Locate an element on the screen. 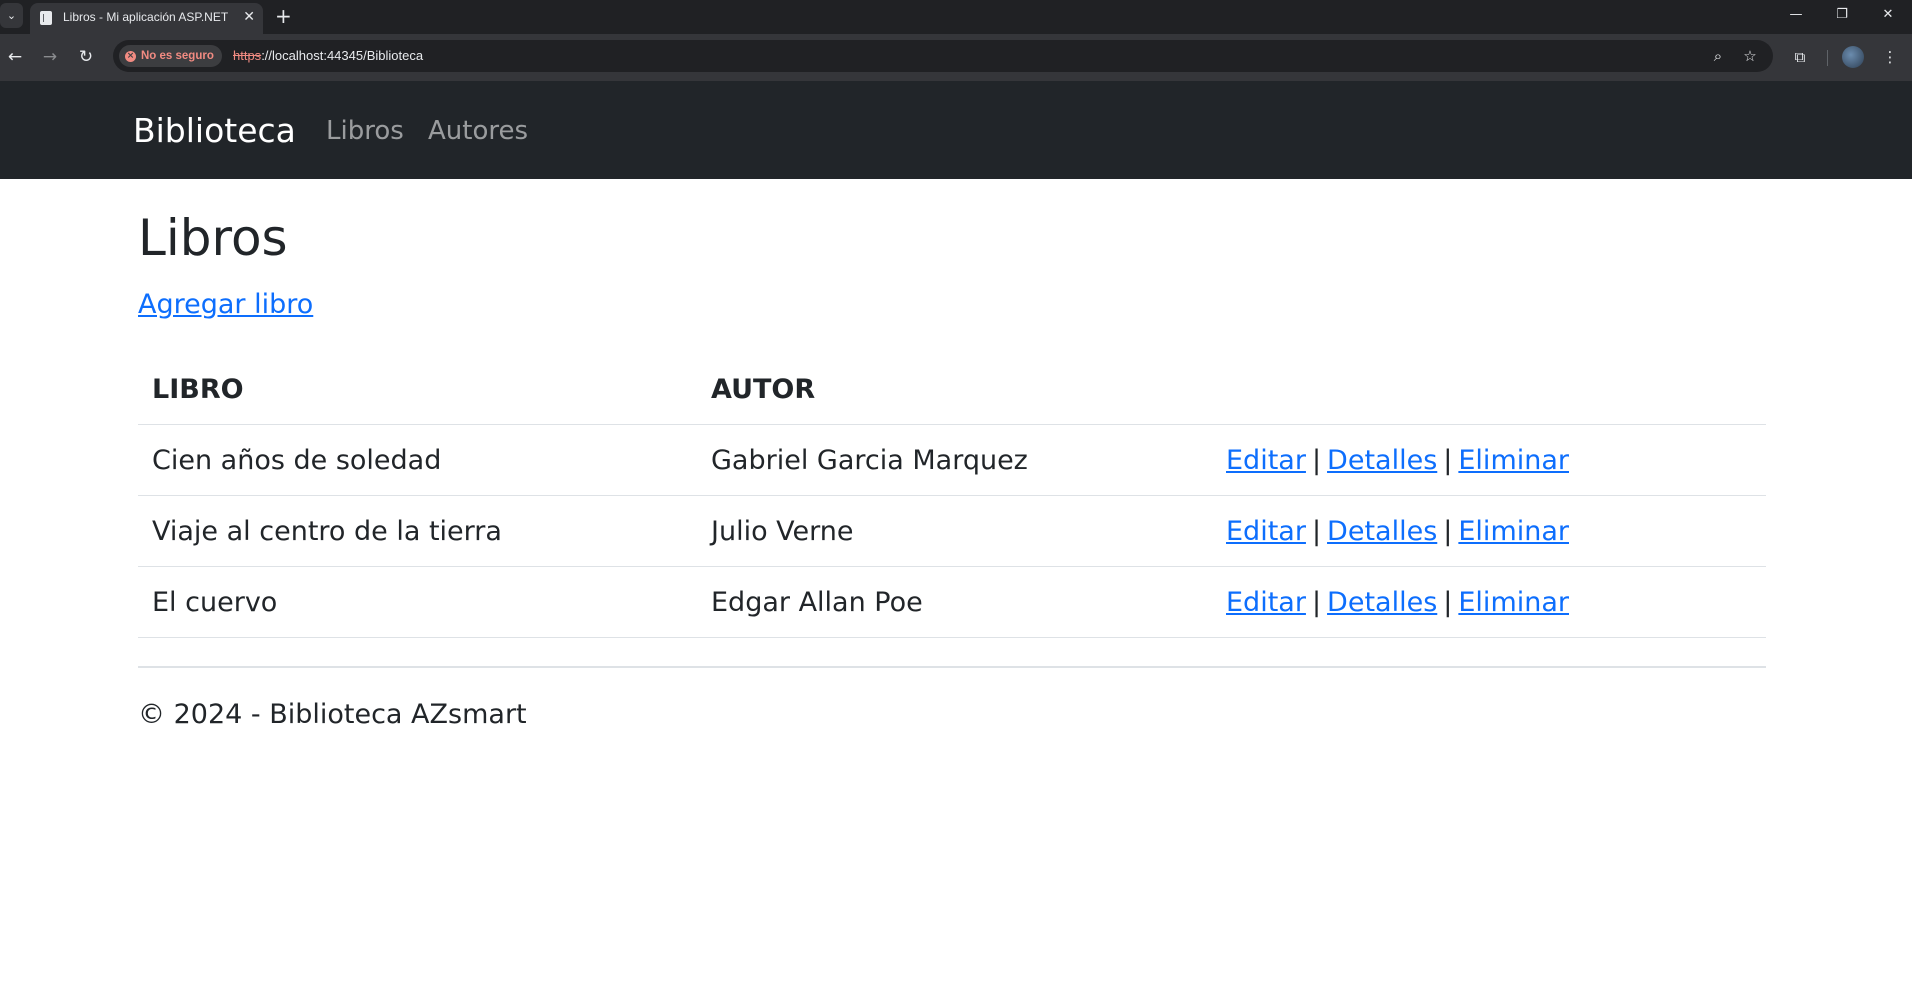  page-title: Libros is located at coordinates (213, 238).